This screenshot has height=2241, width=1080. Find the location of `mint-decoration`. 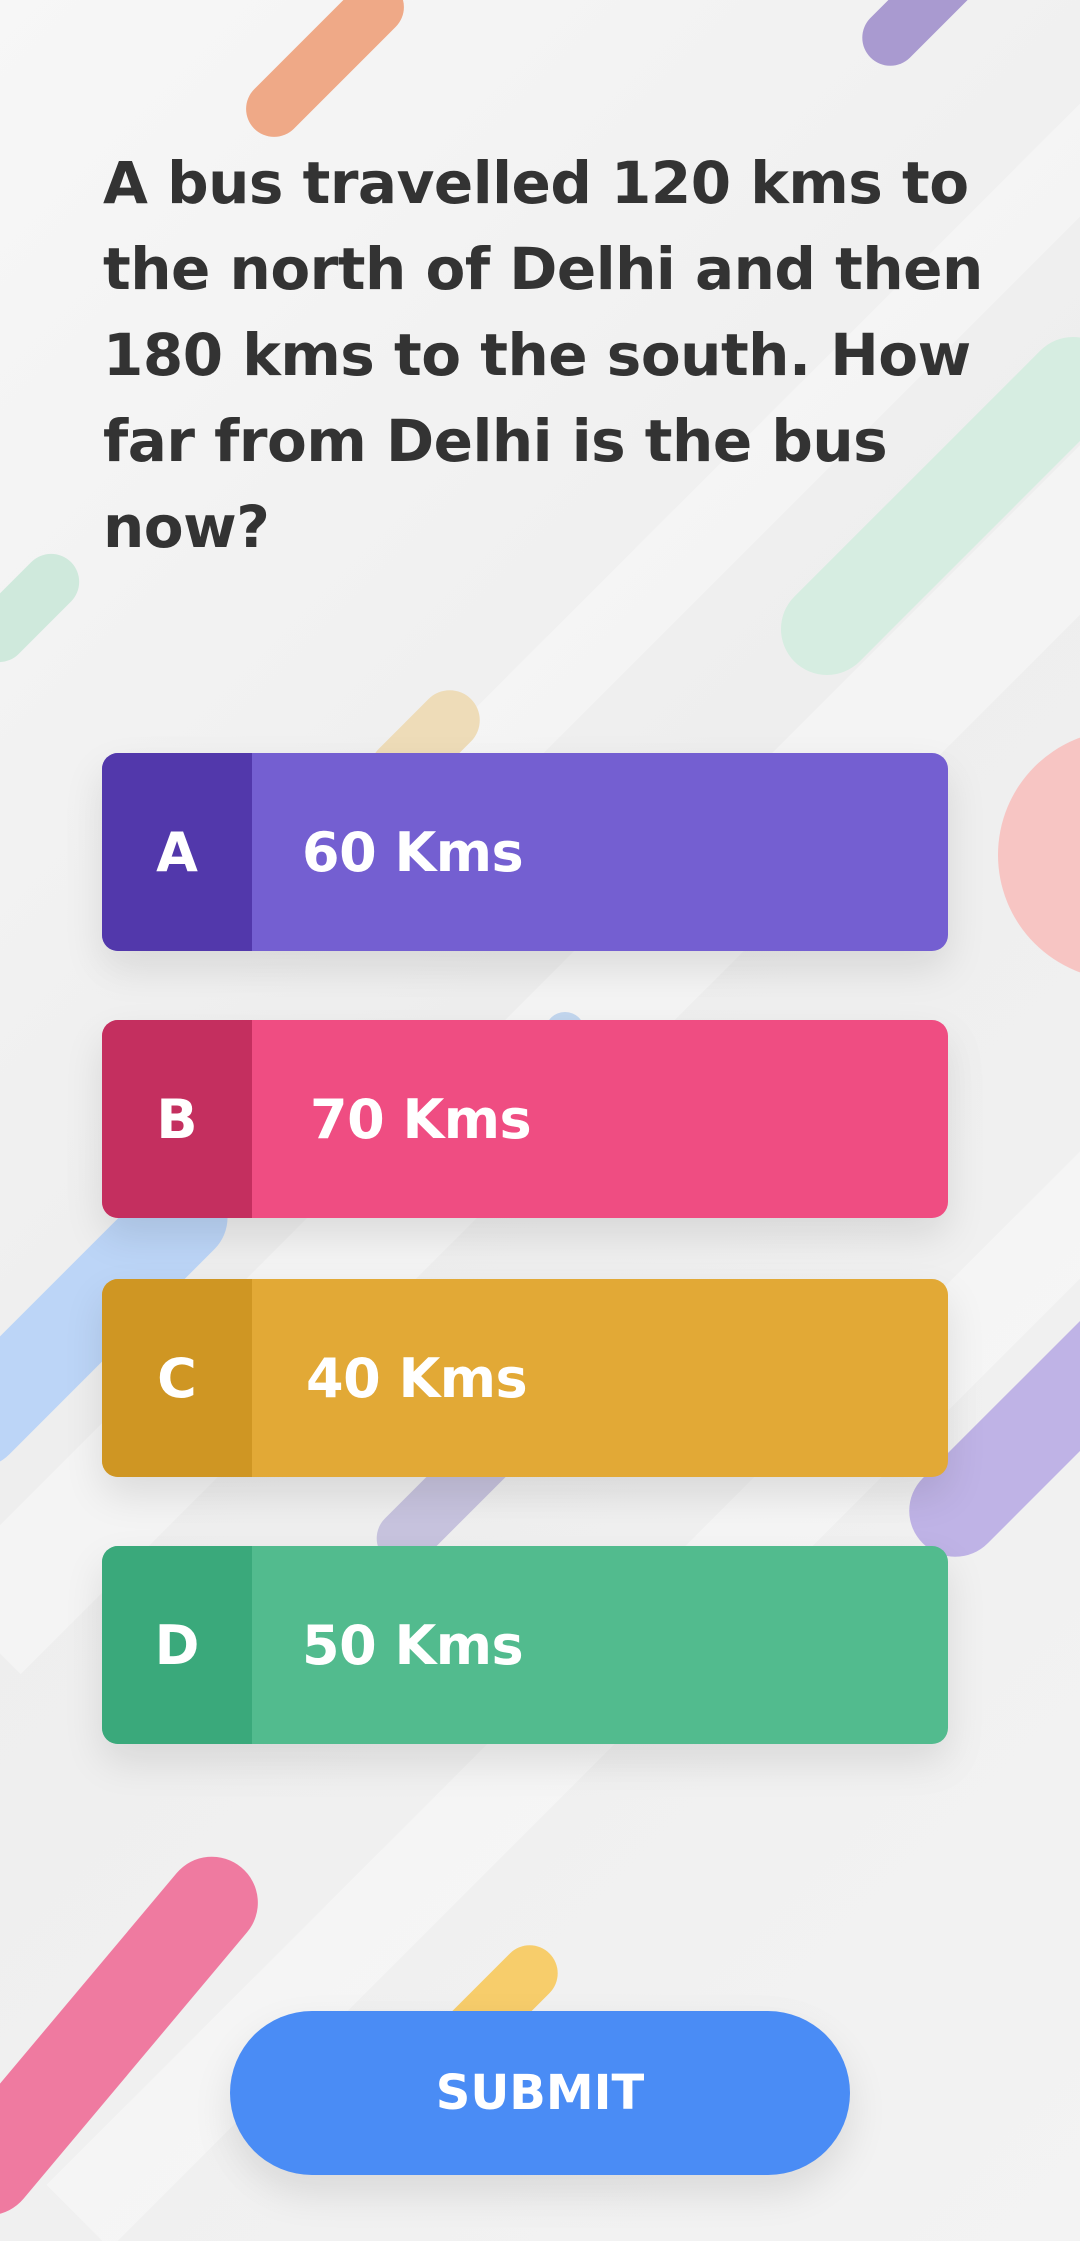

mint-decoration is located at coordinates (45, 608).